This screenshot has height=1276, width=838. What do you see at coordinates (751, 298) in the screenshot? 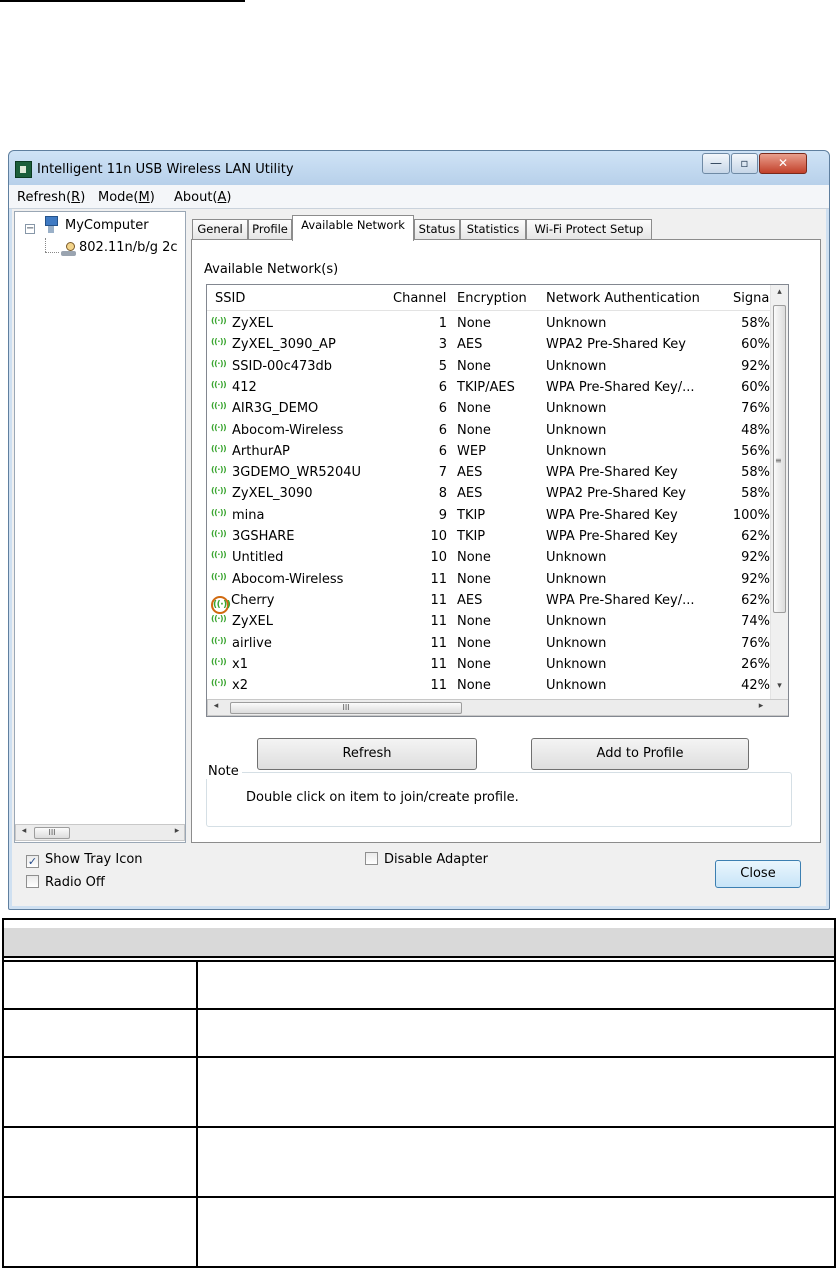
I see `column-signal: Signa` at bounding box center [751, 298].